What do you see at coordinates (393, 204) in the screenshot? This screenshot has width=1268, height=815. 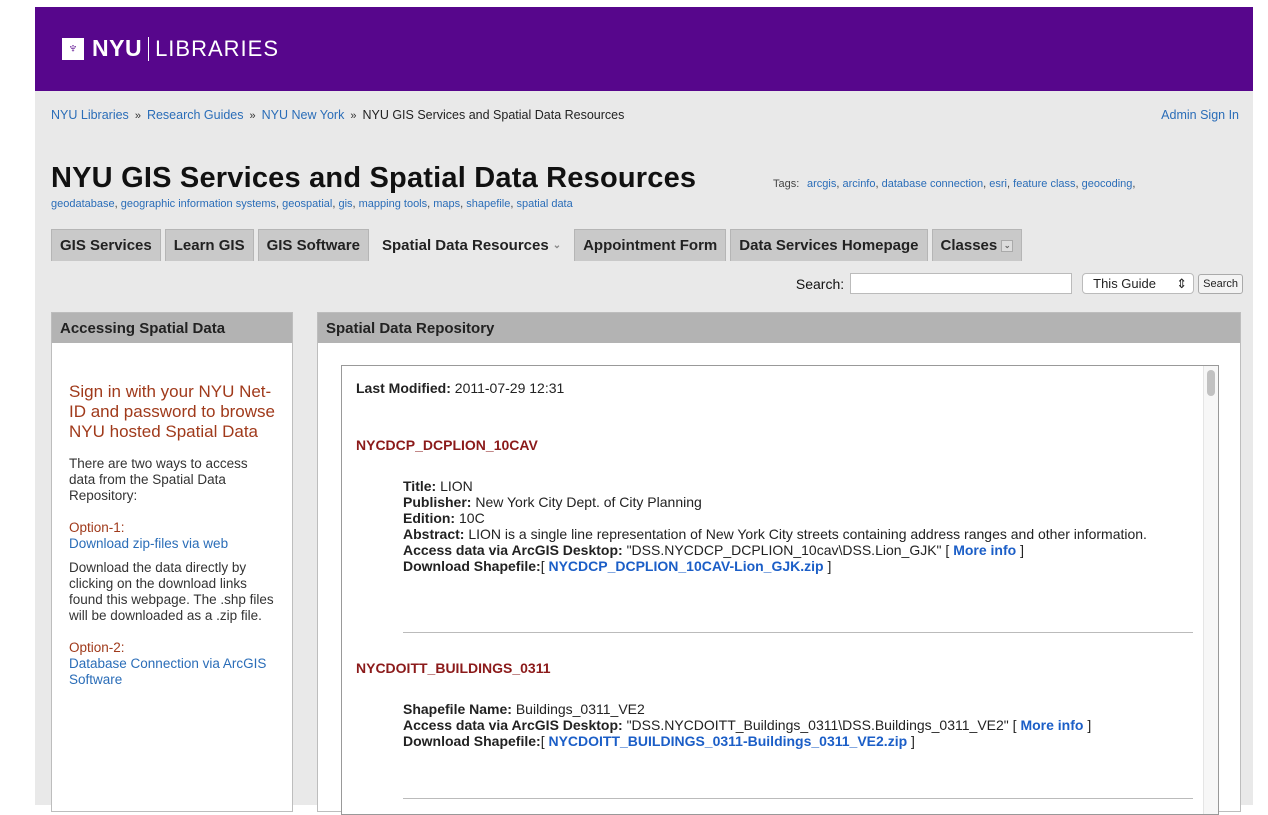 I see `tag-link: mapping tools` at bounding box center [393, 204].